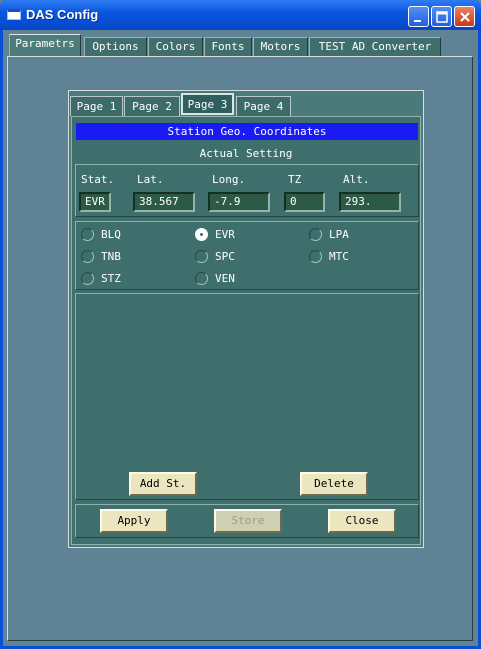 This screenshot has width=481, height=649. I want to click on long-field: -7.9, so click(239, 202).